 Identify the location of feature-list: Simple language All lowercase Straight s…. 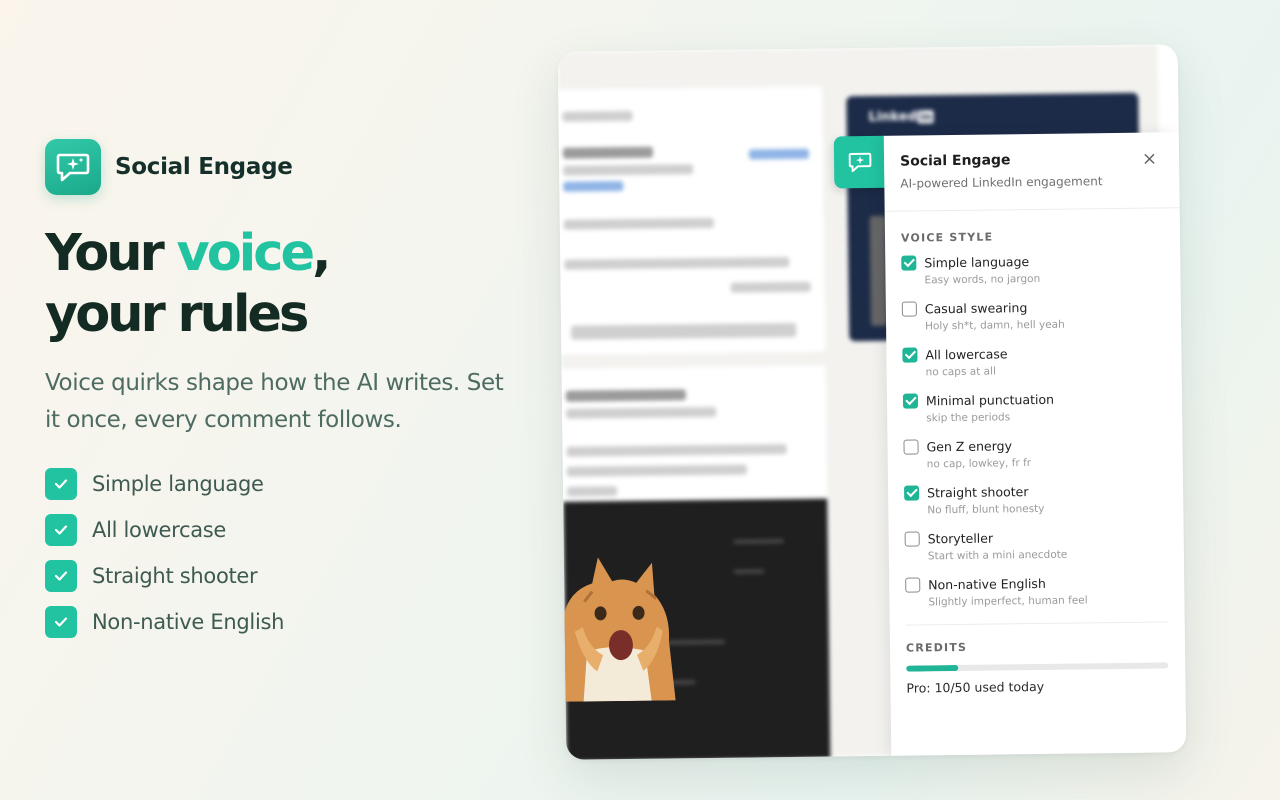
(275, 553).